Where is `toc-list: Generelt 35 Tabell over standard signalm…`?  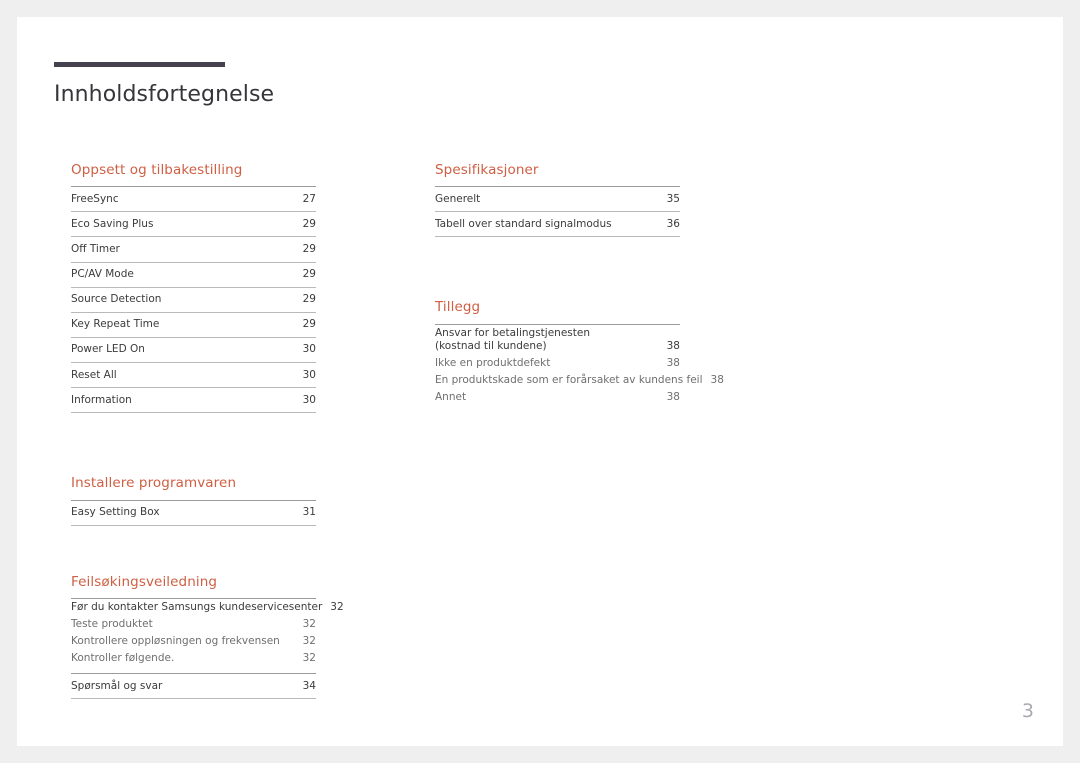
toc-list: Generelt 35 Tabell over standard signalm… is located at coordinates (557, 212).